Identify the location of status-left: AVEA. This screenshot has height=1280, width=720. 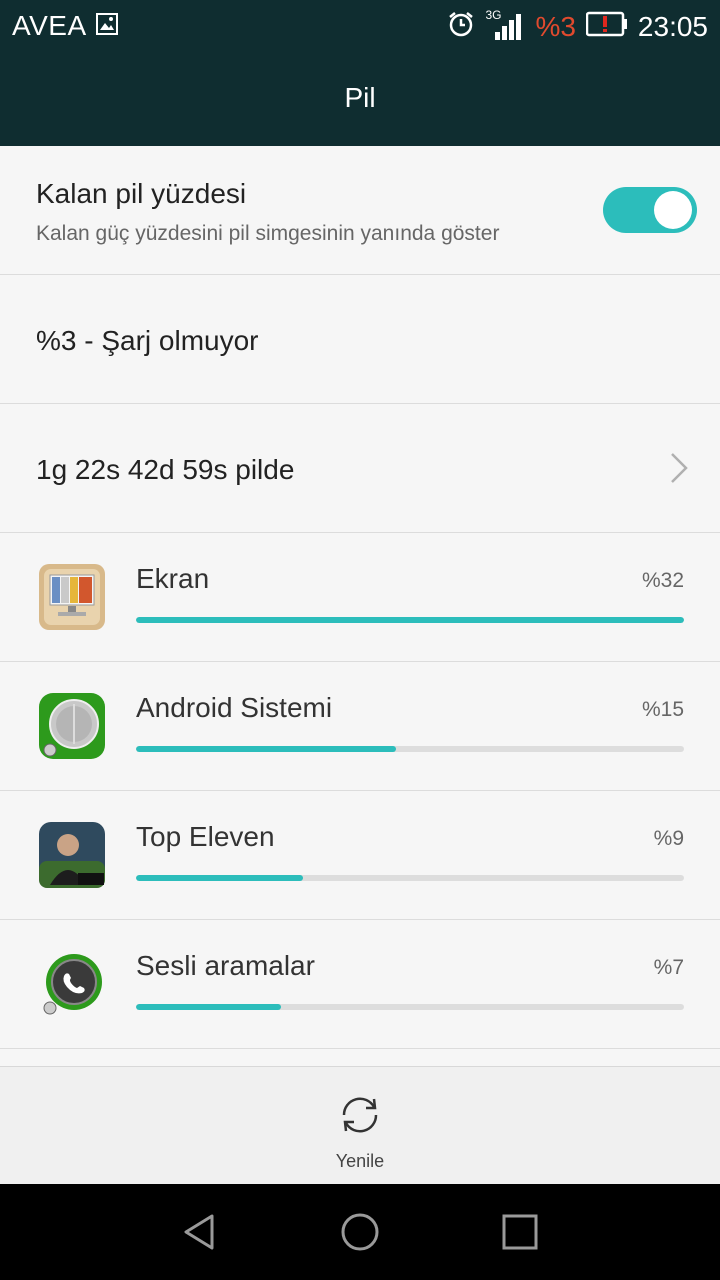
(65, 26).